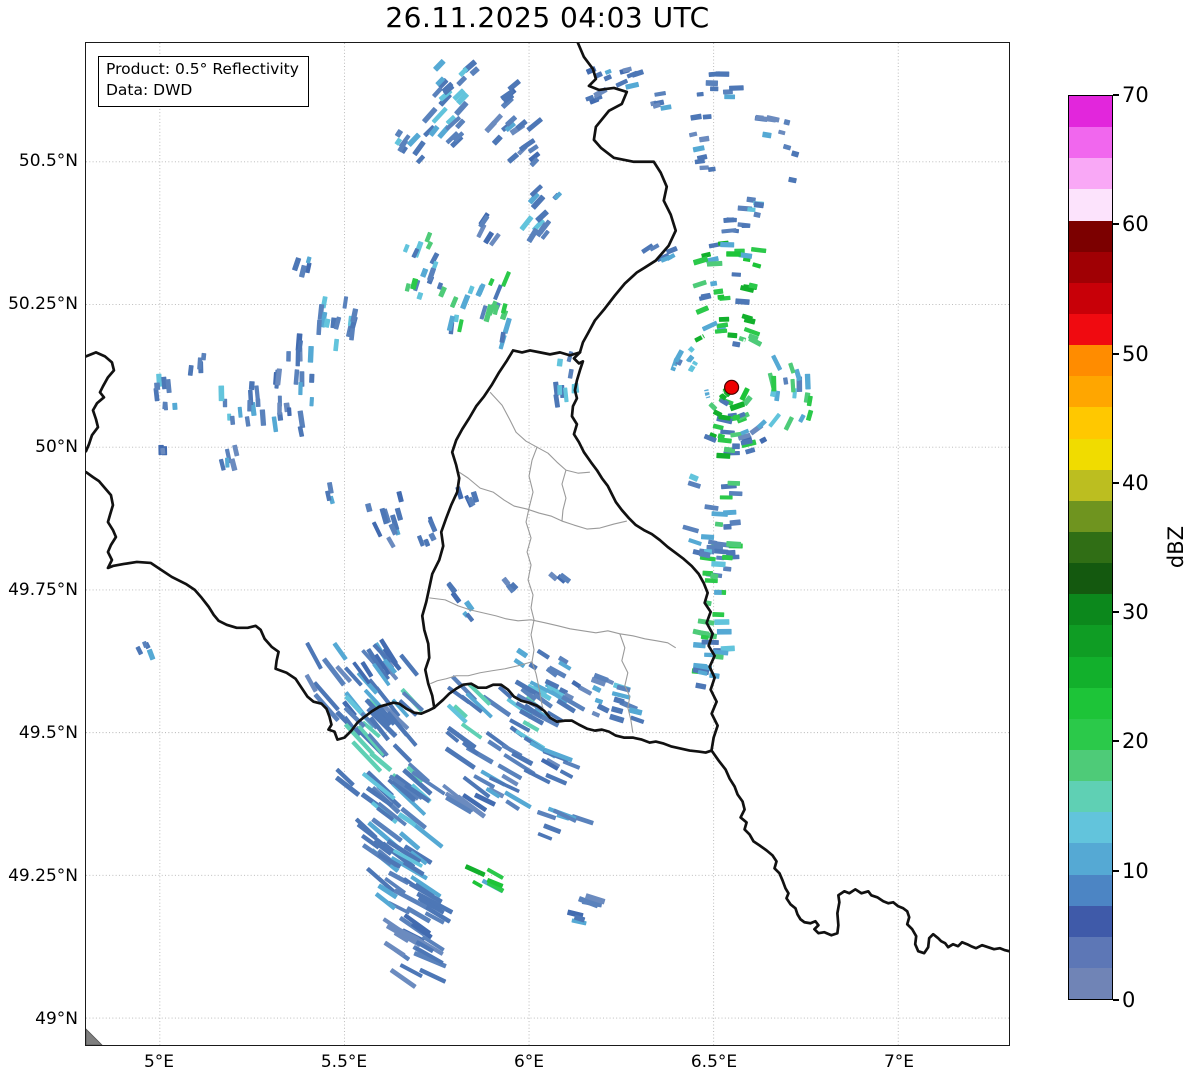 The image size is (1202, 1081). What do you see at coordinates (1135, 871) in the screenshot?
I see `colorbar-tick-label: 10` at bounding box center [1135, 871].